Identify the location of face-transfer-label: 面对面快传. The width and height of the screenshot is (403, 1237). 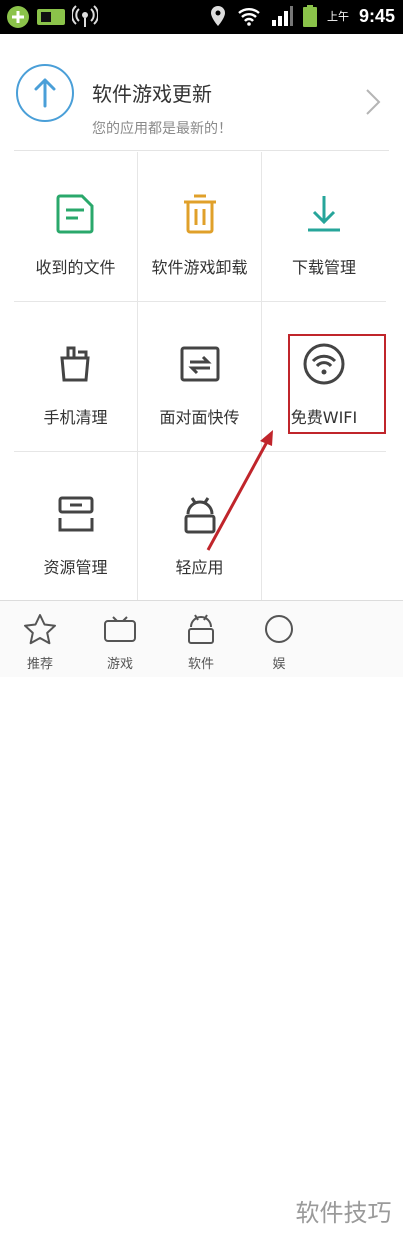
(199, 417).